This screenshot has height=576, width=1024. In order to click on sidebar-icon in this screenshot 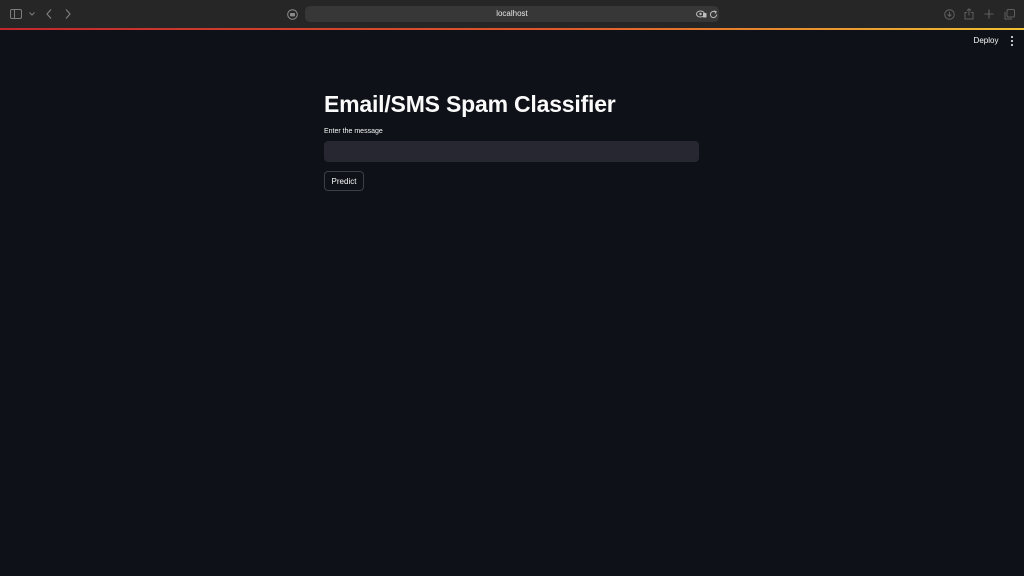, I will do `click(16, 14)`.